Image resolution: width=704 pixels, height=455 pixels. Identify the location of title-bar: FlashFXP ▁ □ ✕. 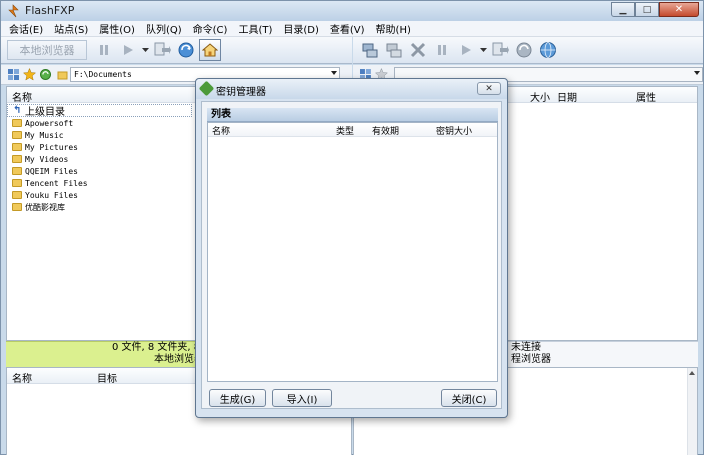
(352, 11).